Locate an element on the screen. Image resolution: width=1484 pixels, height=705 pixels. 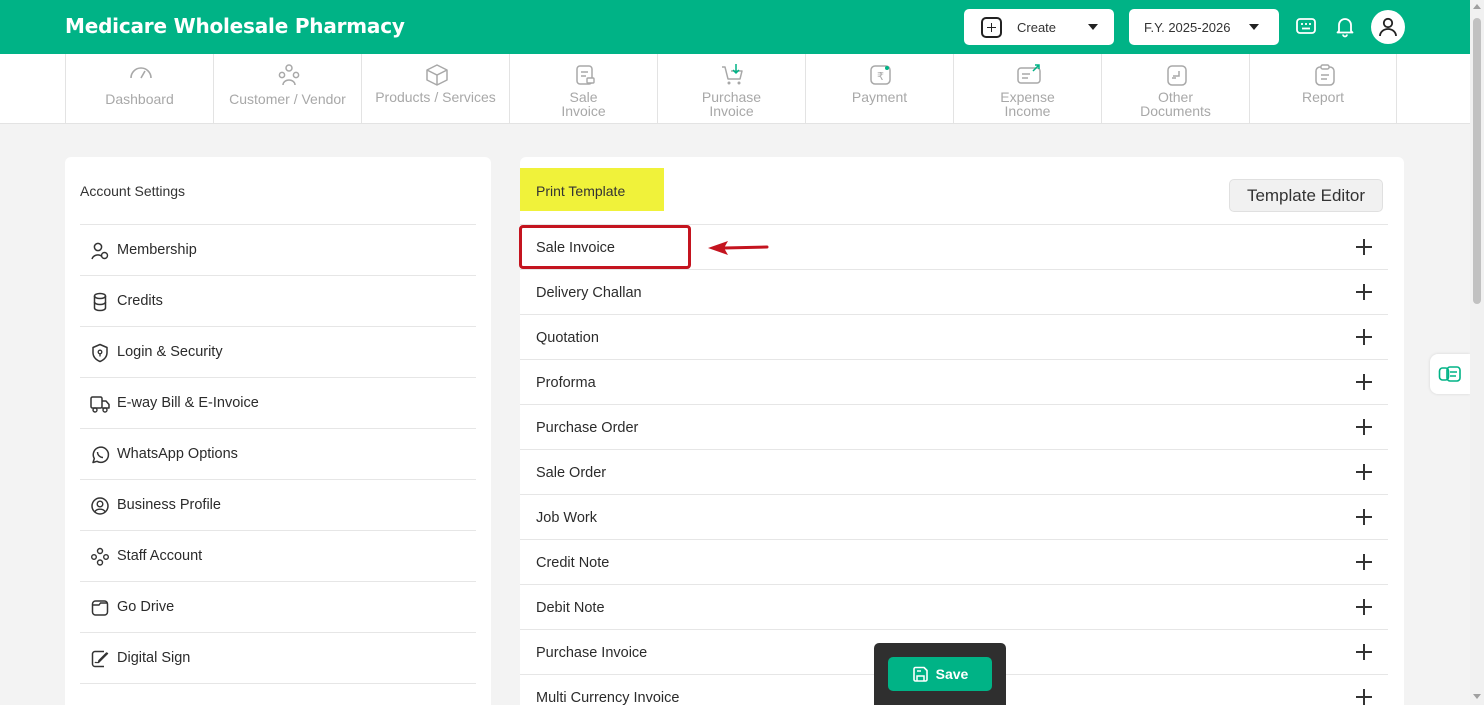
template-row-quotation: Quotation is located at coordinates (954, 337).